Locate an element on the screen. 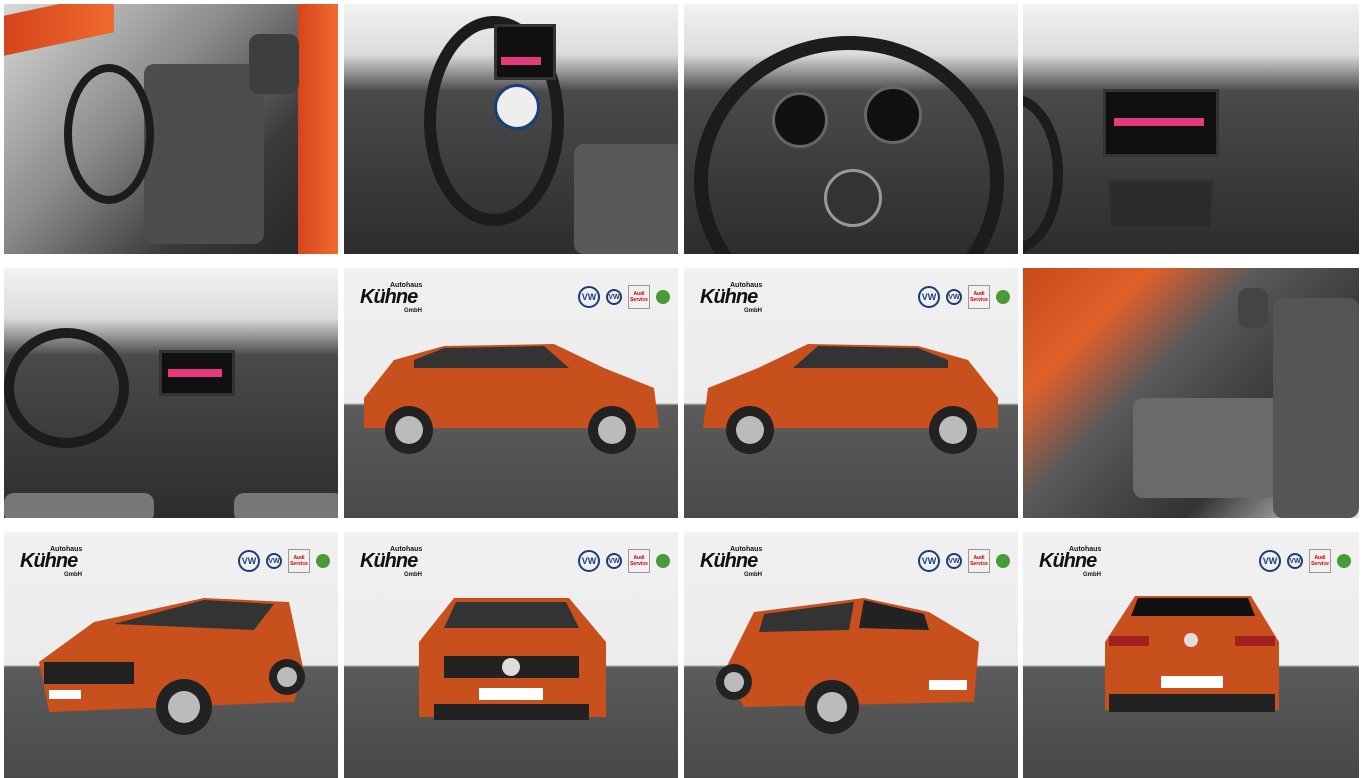 This screenshot has width=1365, height=778. photo-exterior-side-right: Autohaus Kühne GmbH VW VW Audi Service is located at coordinates (511, 393).